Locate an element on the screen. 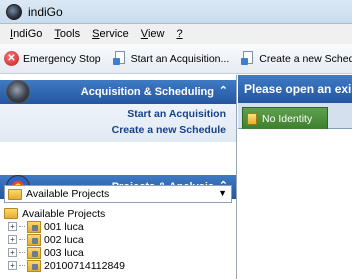 This screenshot has height=279, width=352. create-schedule-link: Create a new Schedule is located at coordinates (169, 130).